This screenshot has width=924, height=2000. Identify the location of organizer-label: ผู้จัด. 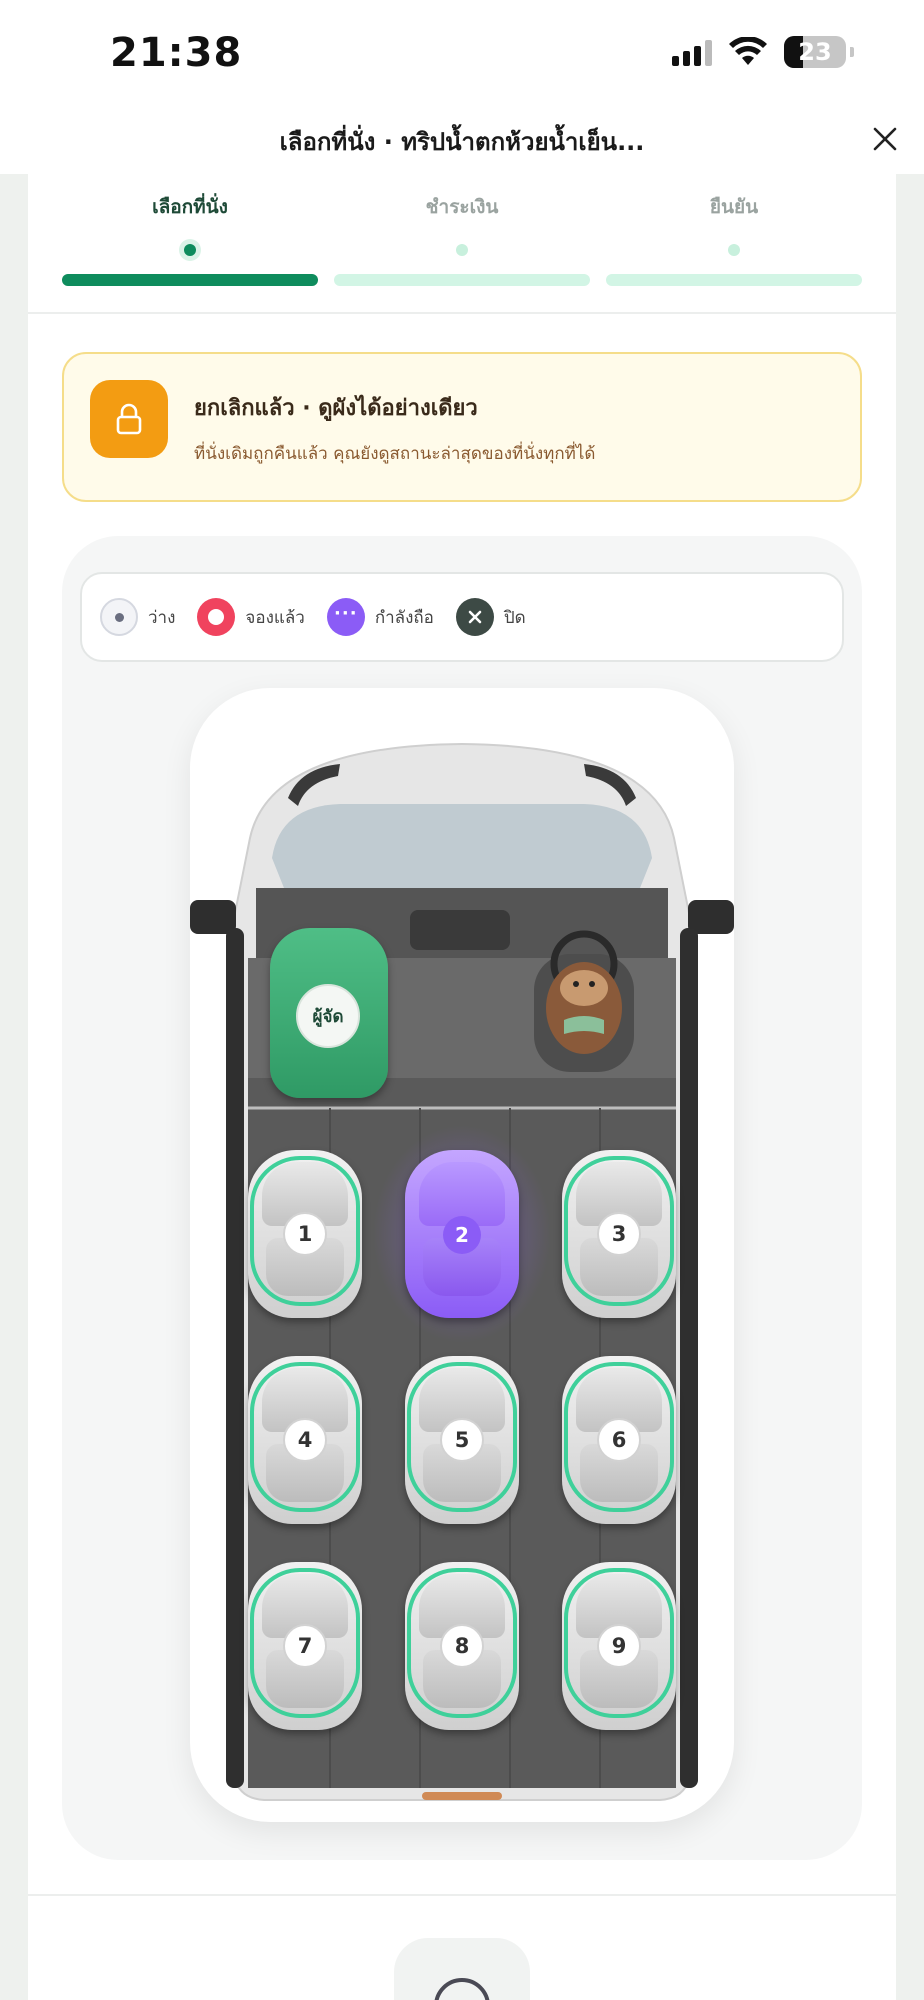
(328, 1016).